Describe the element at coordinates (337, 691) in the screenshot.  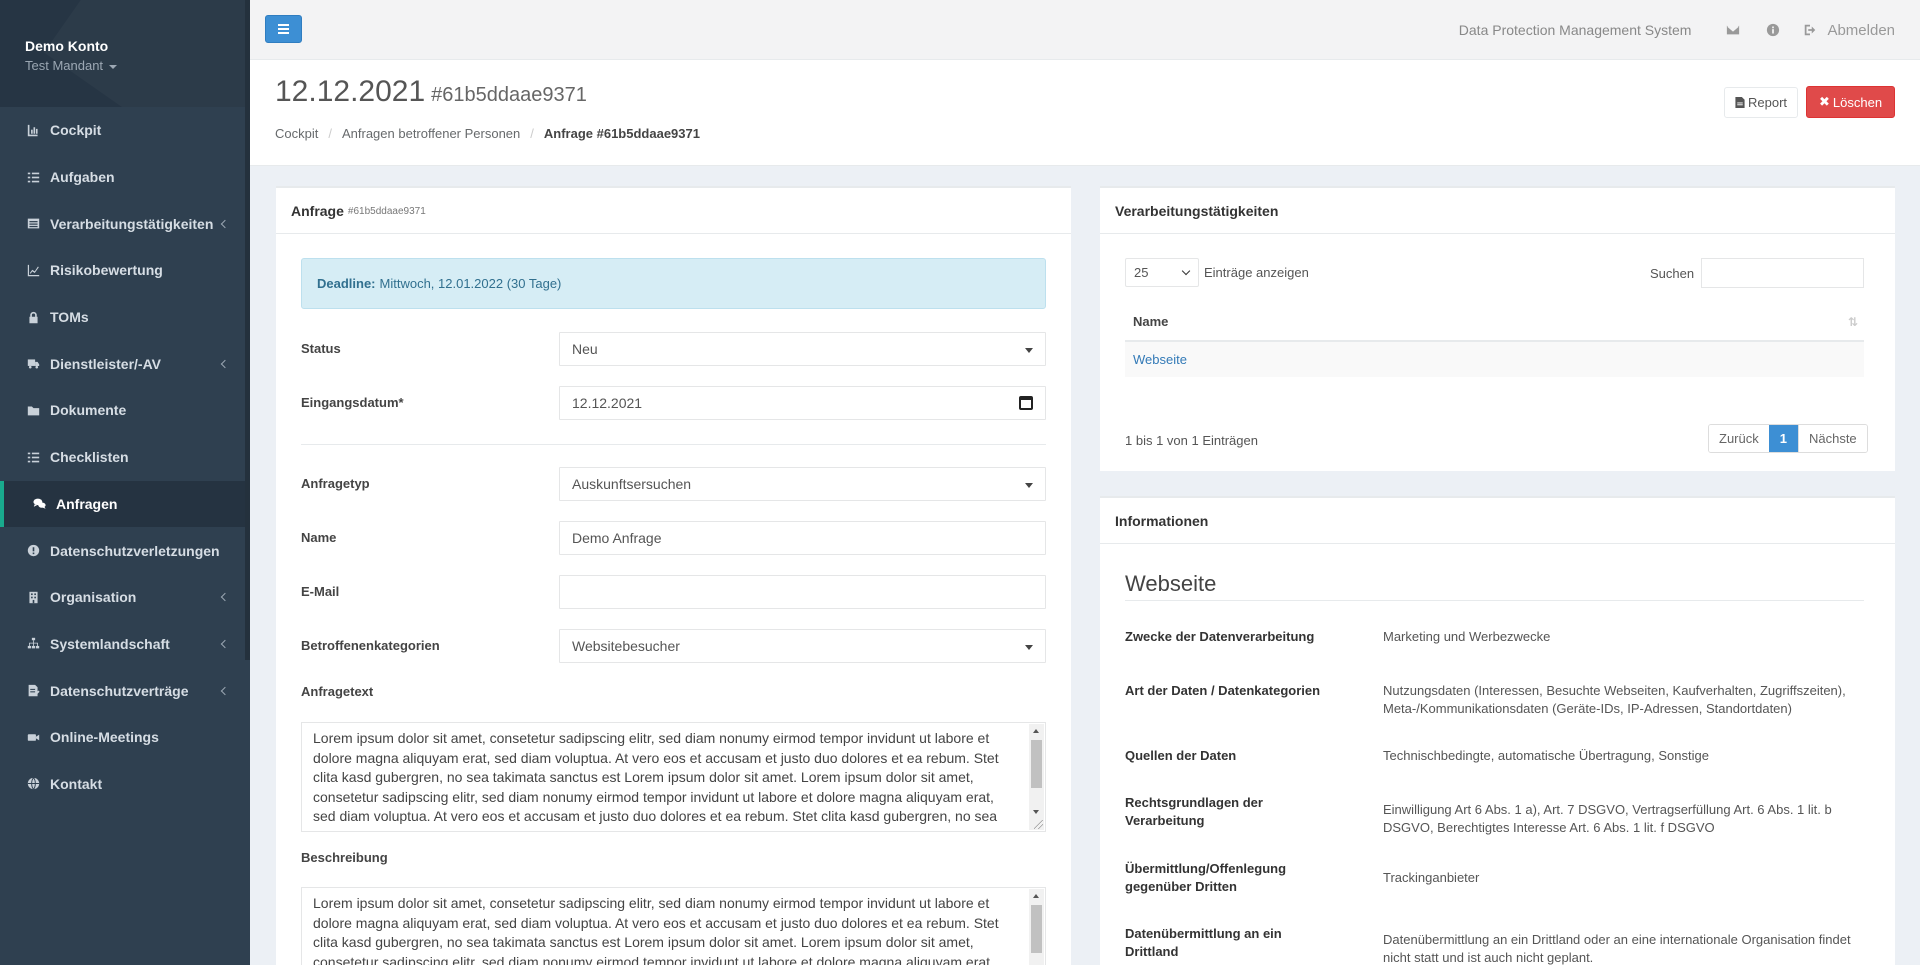
I see `request-text-label: Anfragetext` at that location.